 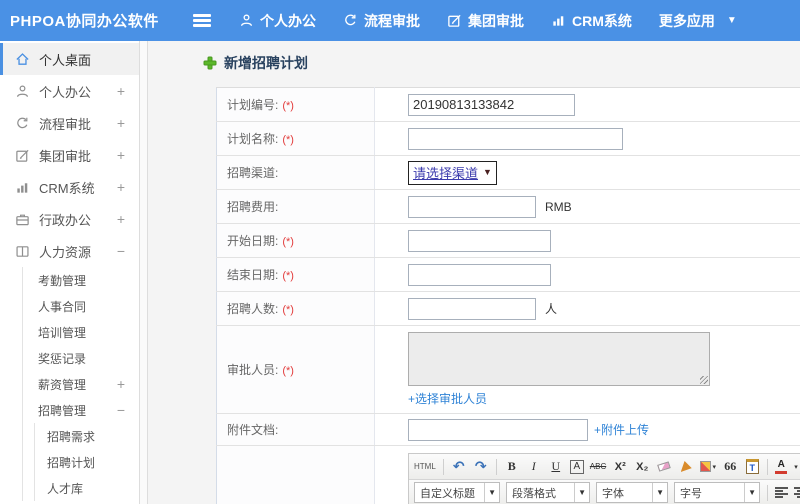 I want to click on field-label: 计划编号:, so click(x=253, y=105).